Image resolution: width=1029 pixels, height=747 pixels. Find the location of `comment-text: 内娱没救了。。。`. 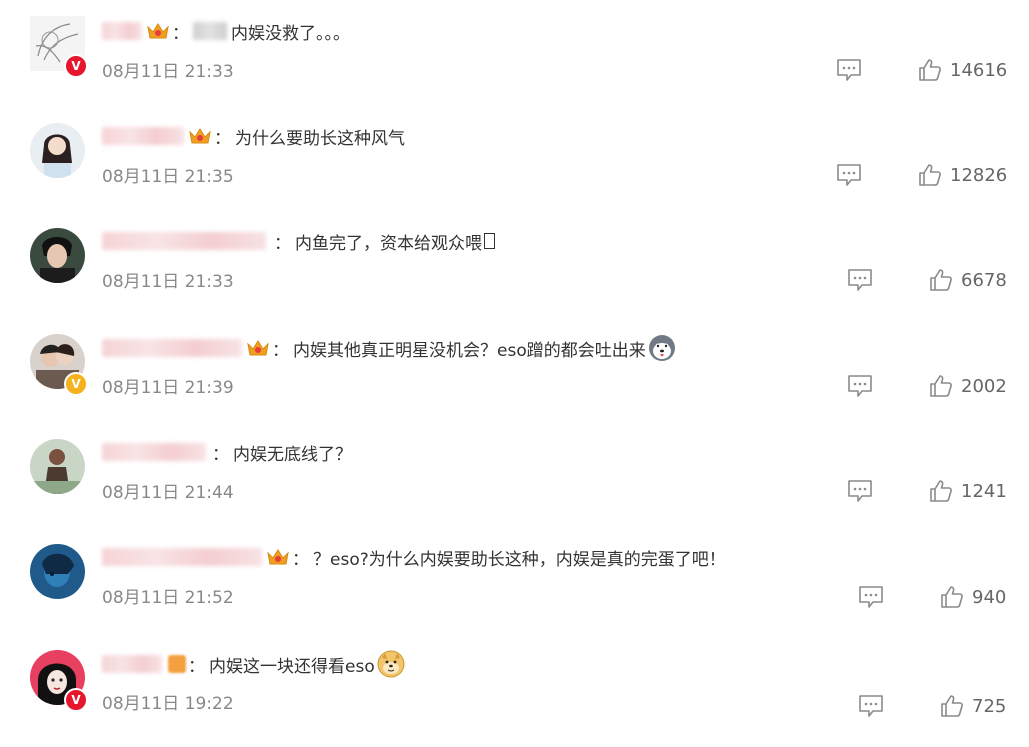

comment-text: 内娱没救了。。。 is located at coordinates (290, 33).